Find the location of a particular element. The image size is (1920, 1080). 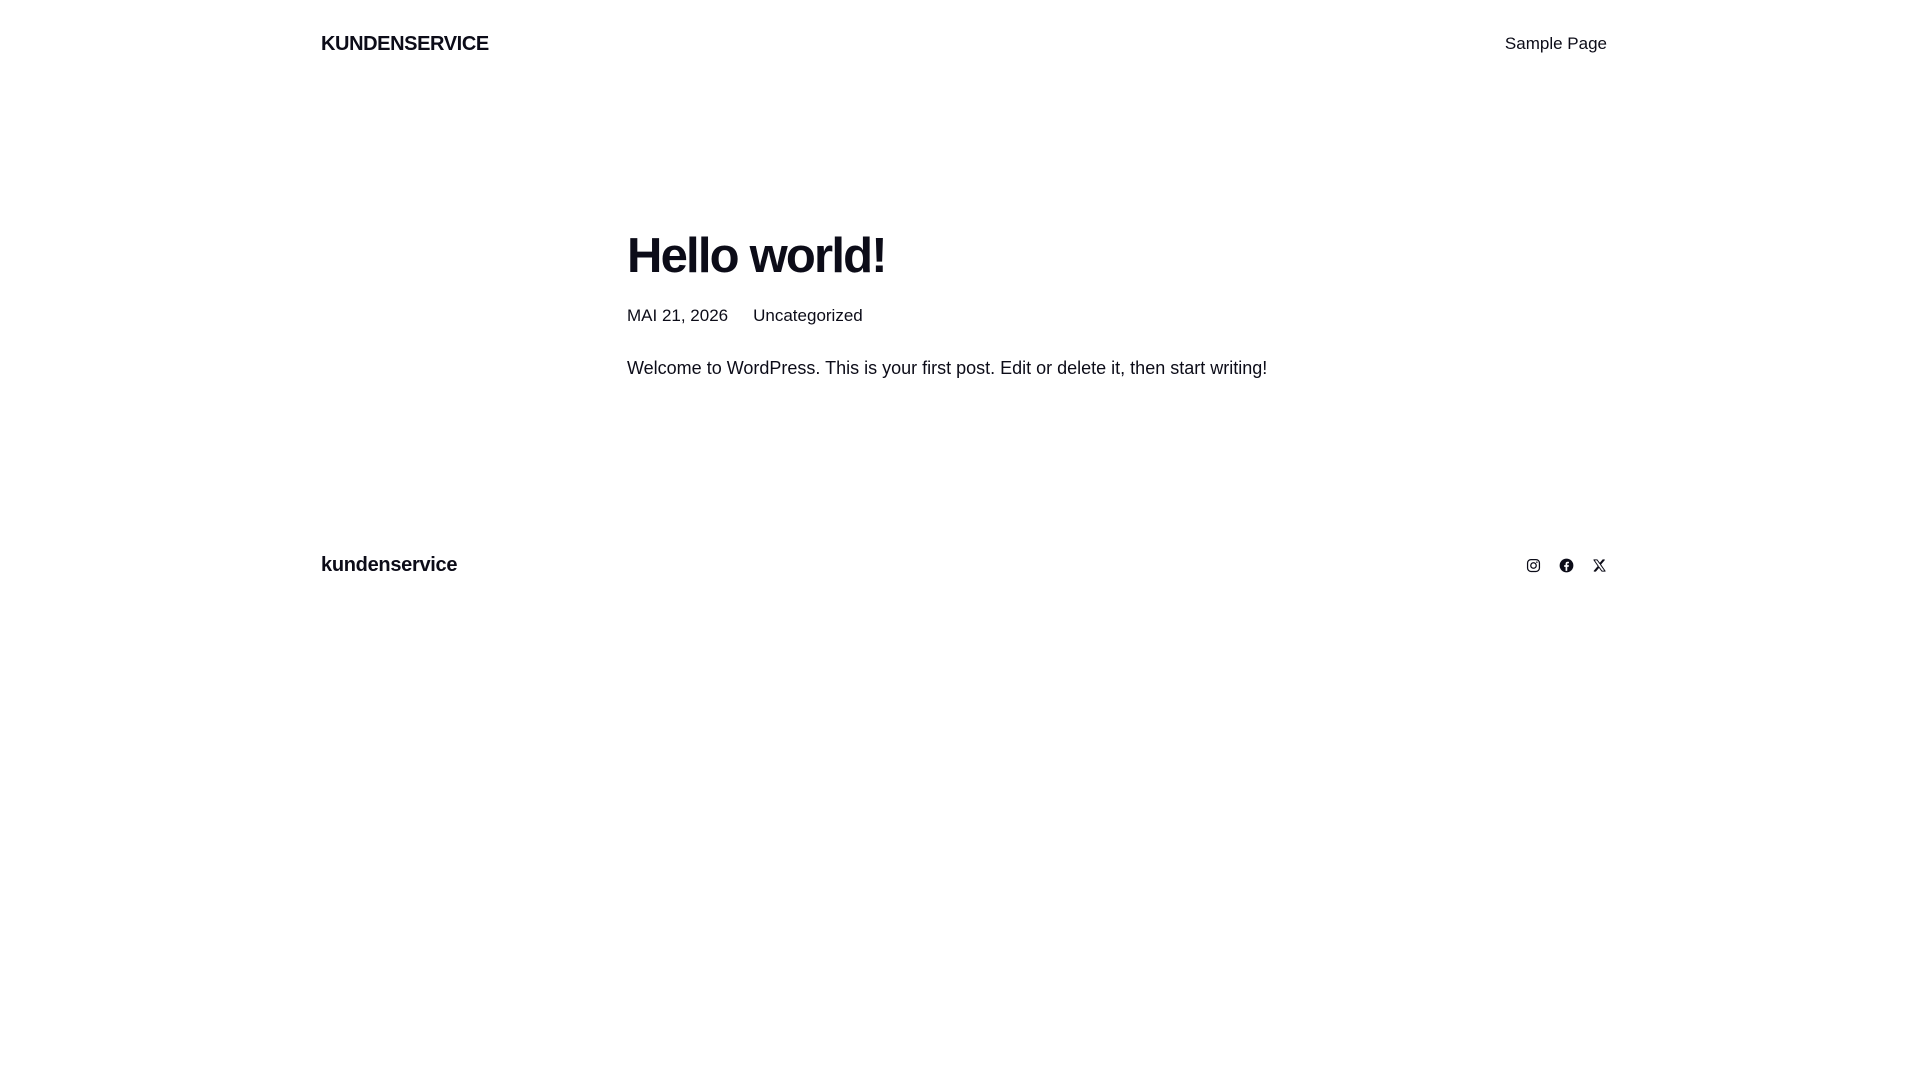

post-date: MAI 21, 2026 is located at coordinates (678, 315).